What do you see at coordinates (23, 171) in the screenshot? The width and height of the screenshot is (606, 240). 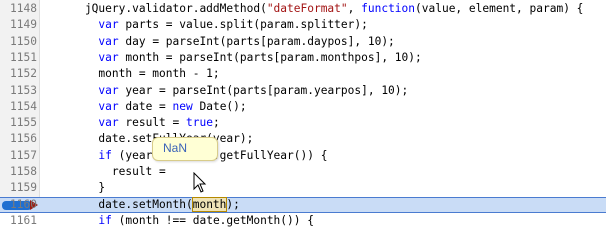 I see `line-number: 1158` at bounding box center [23, 171].